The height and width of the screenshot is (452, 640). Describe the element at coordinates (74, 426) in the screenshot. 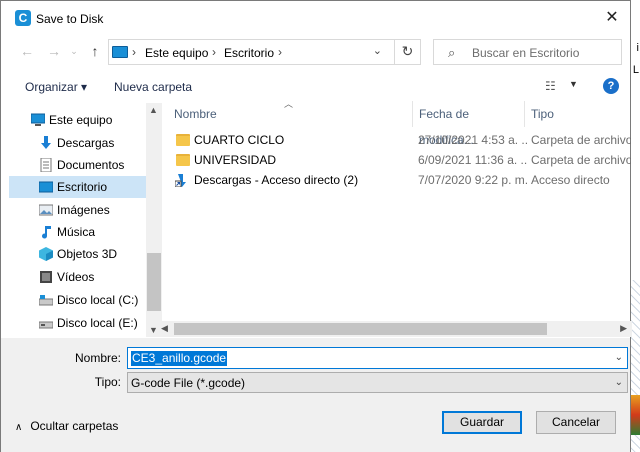

I see `hide-folders-label: Ocultar carpetas` at that location.